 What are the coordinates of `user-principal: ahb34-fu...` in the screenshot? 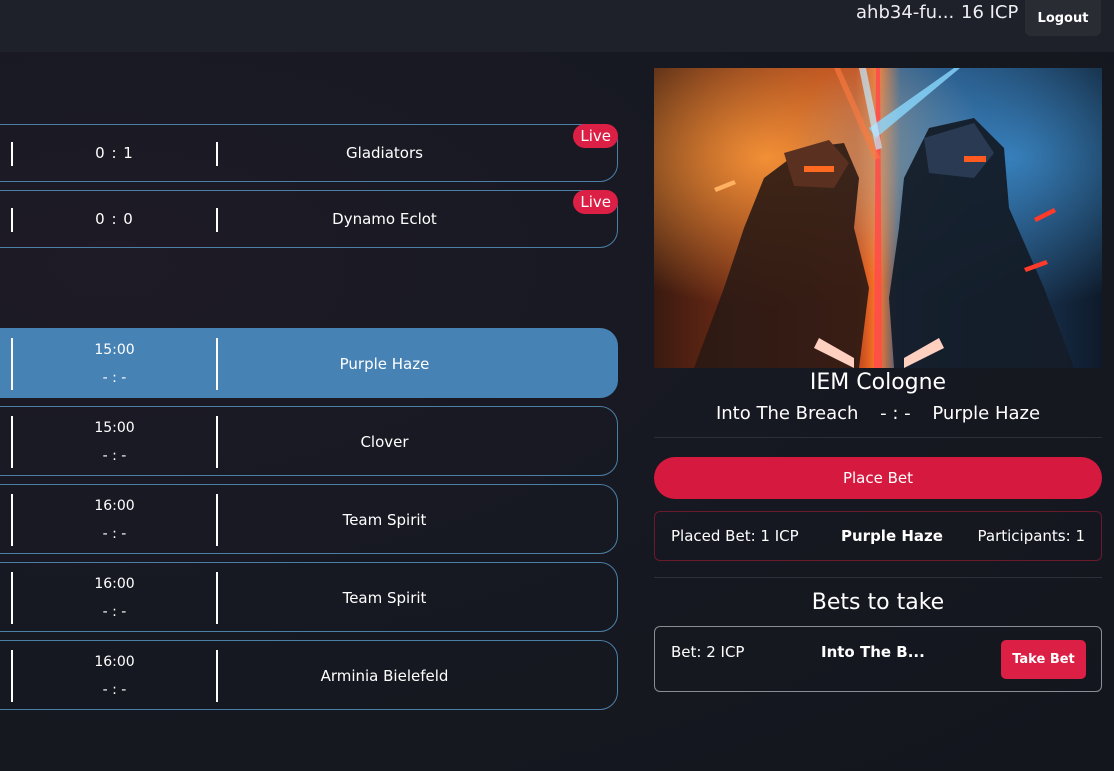 It's located at (905, 12).